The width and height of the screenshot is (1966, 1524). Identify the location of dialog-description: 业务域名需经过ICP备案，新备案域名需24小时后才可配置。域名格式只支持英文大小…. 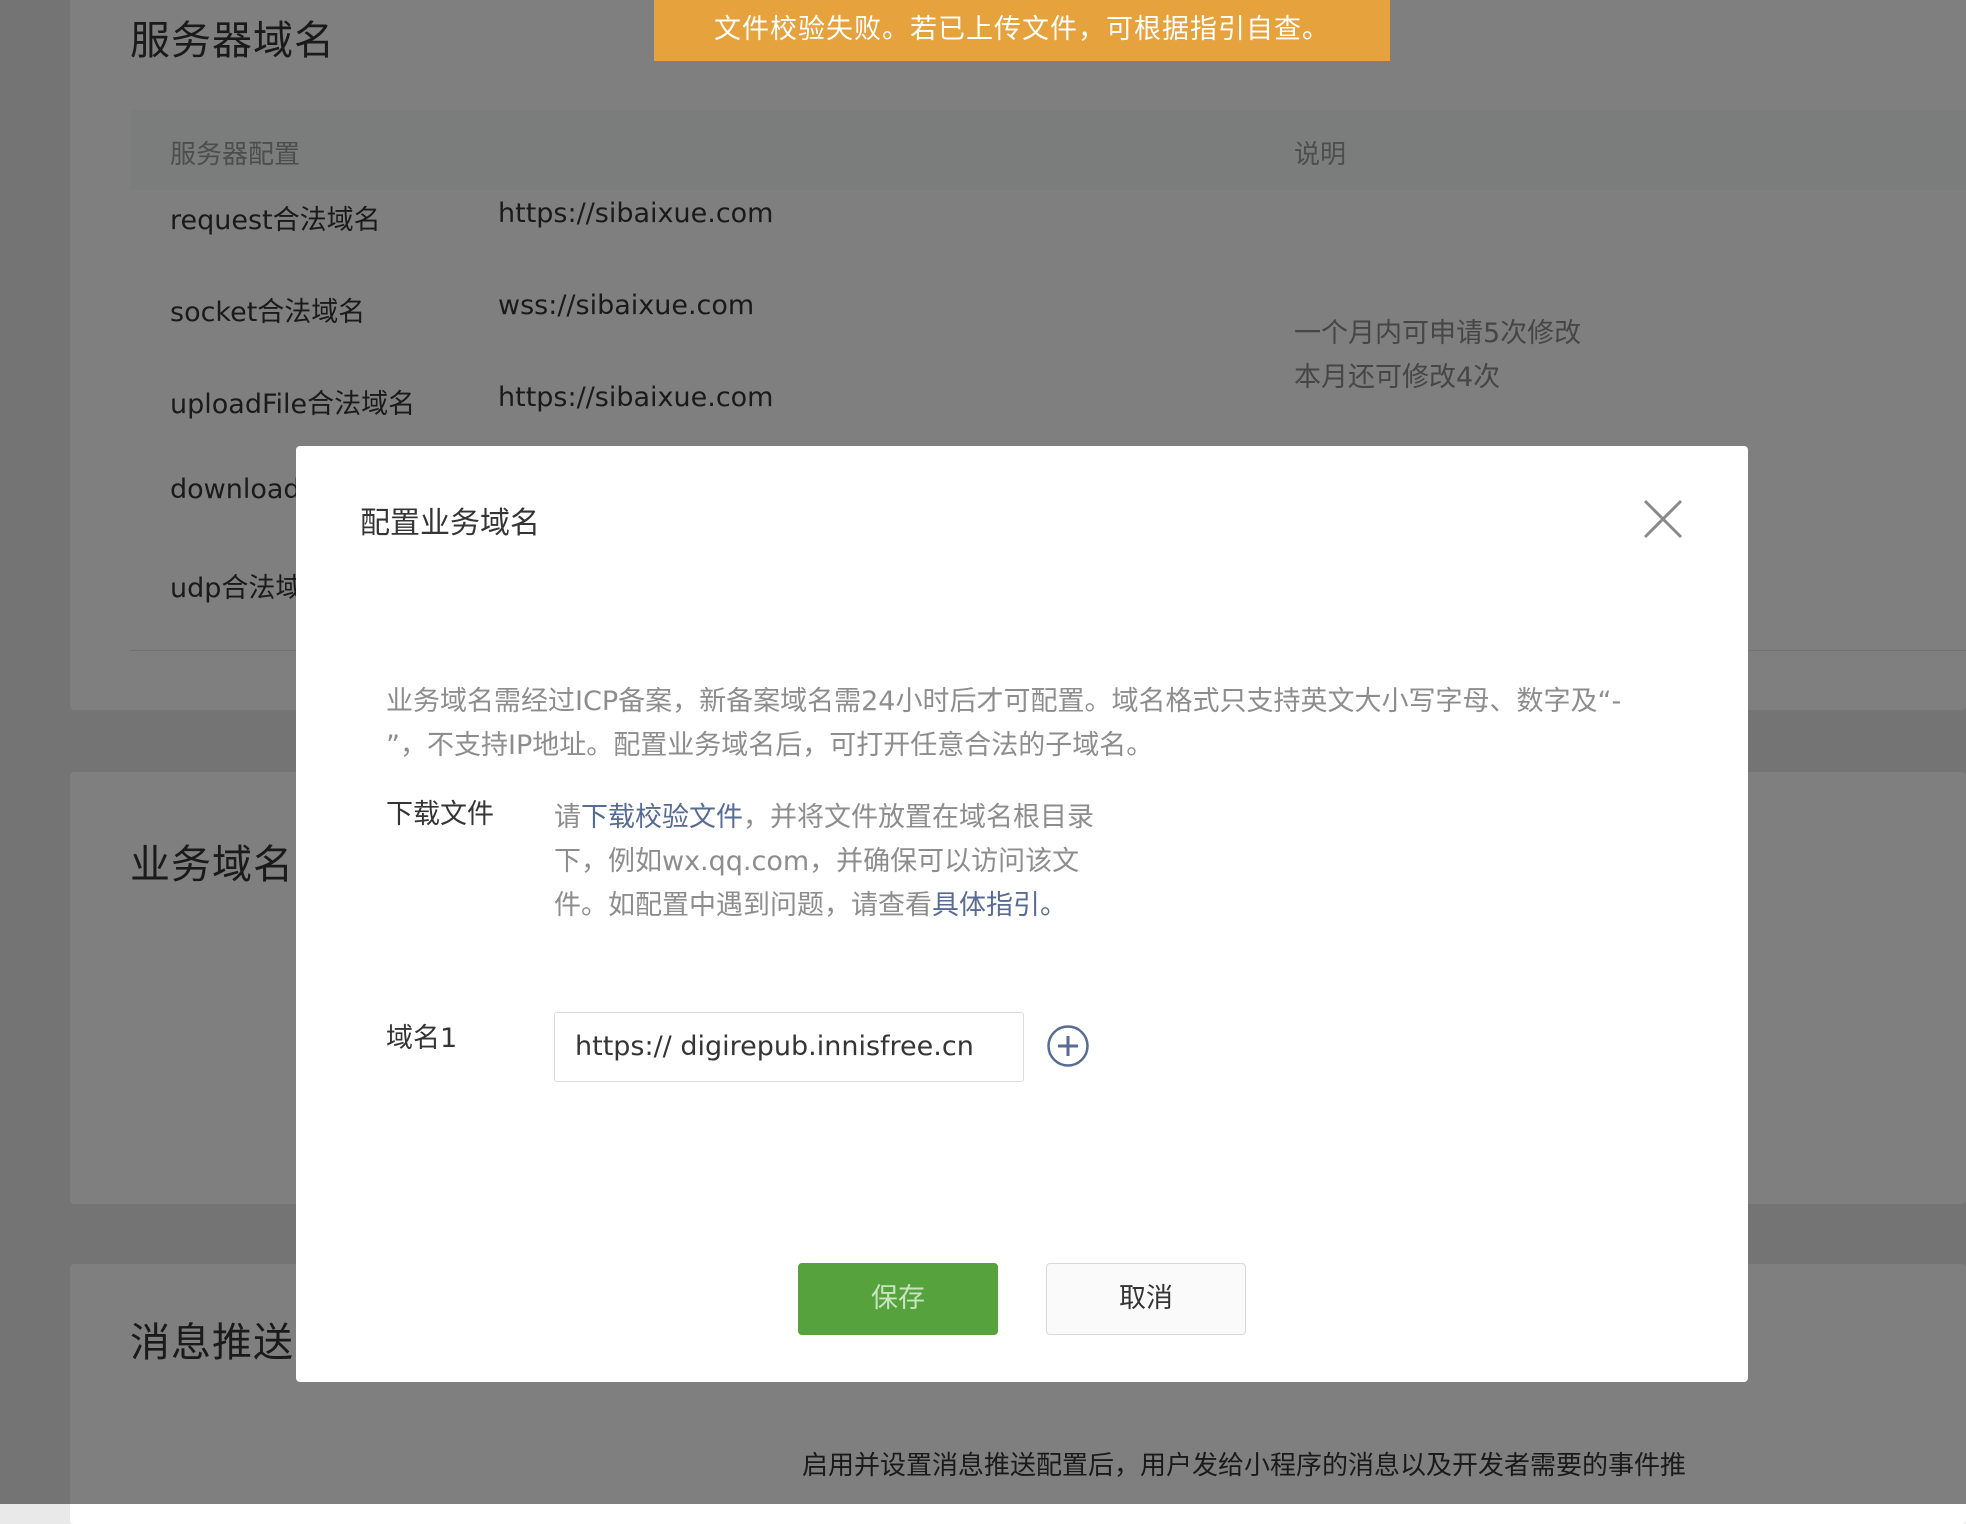
(1004, 723).